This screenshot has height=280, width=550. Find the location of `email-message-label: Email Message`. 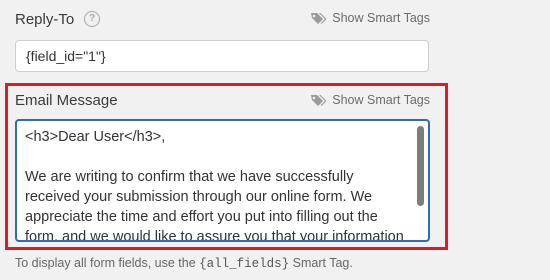

email-message-label: Email Message is located at coordinates (66, 100).